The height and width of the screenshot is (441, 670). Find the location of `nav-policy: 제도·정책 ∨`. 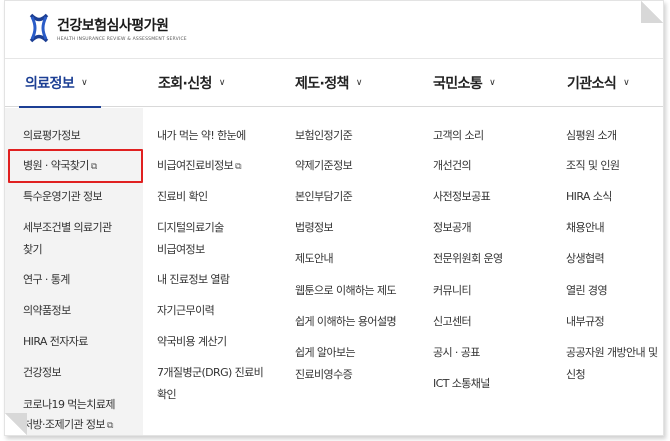

nav-policy: 제도·정책 ∨ is located at coordinates (328, 83).